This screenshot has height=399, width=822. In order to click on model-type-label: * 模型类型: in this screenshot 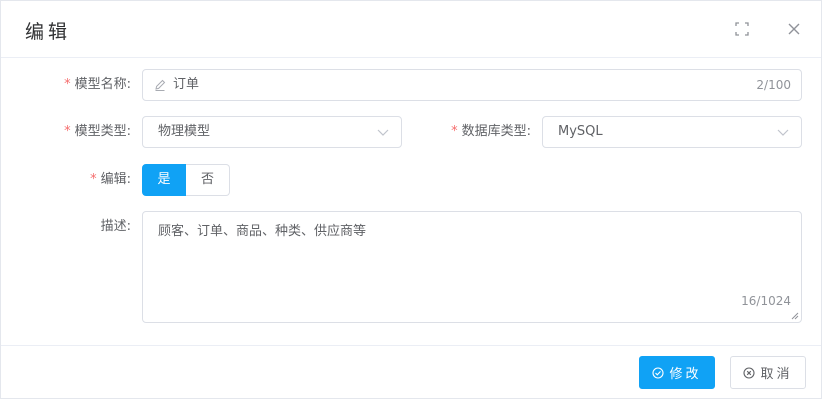, I will do `click(97, 131)`.